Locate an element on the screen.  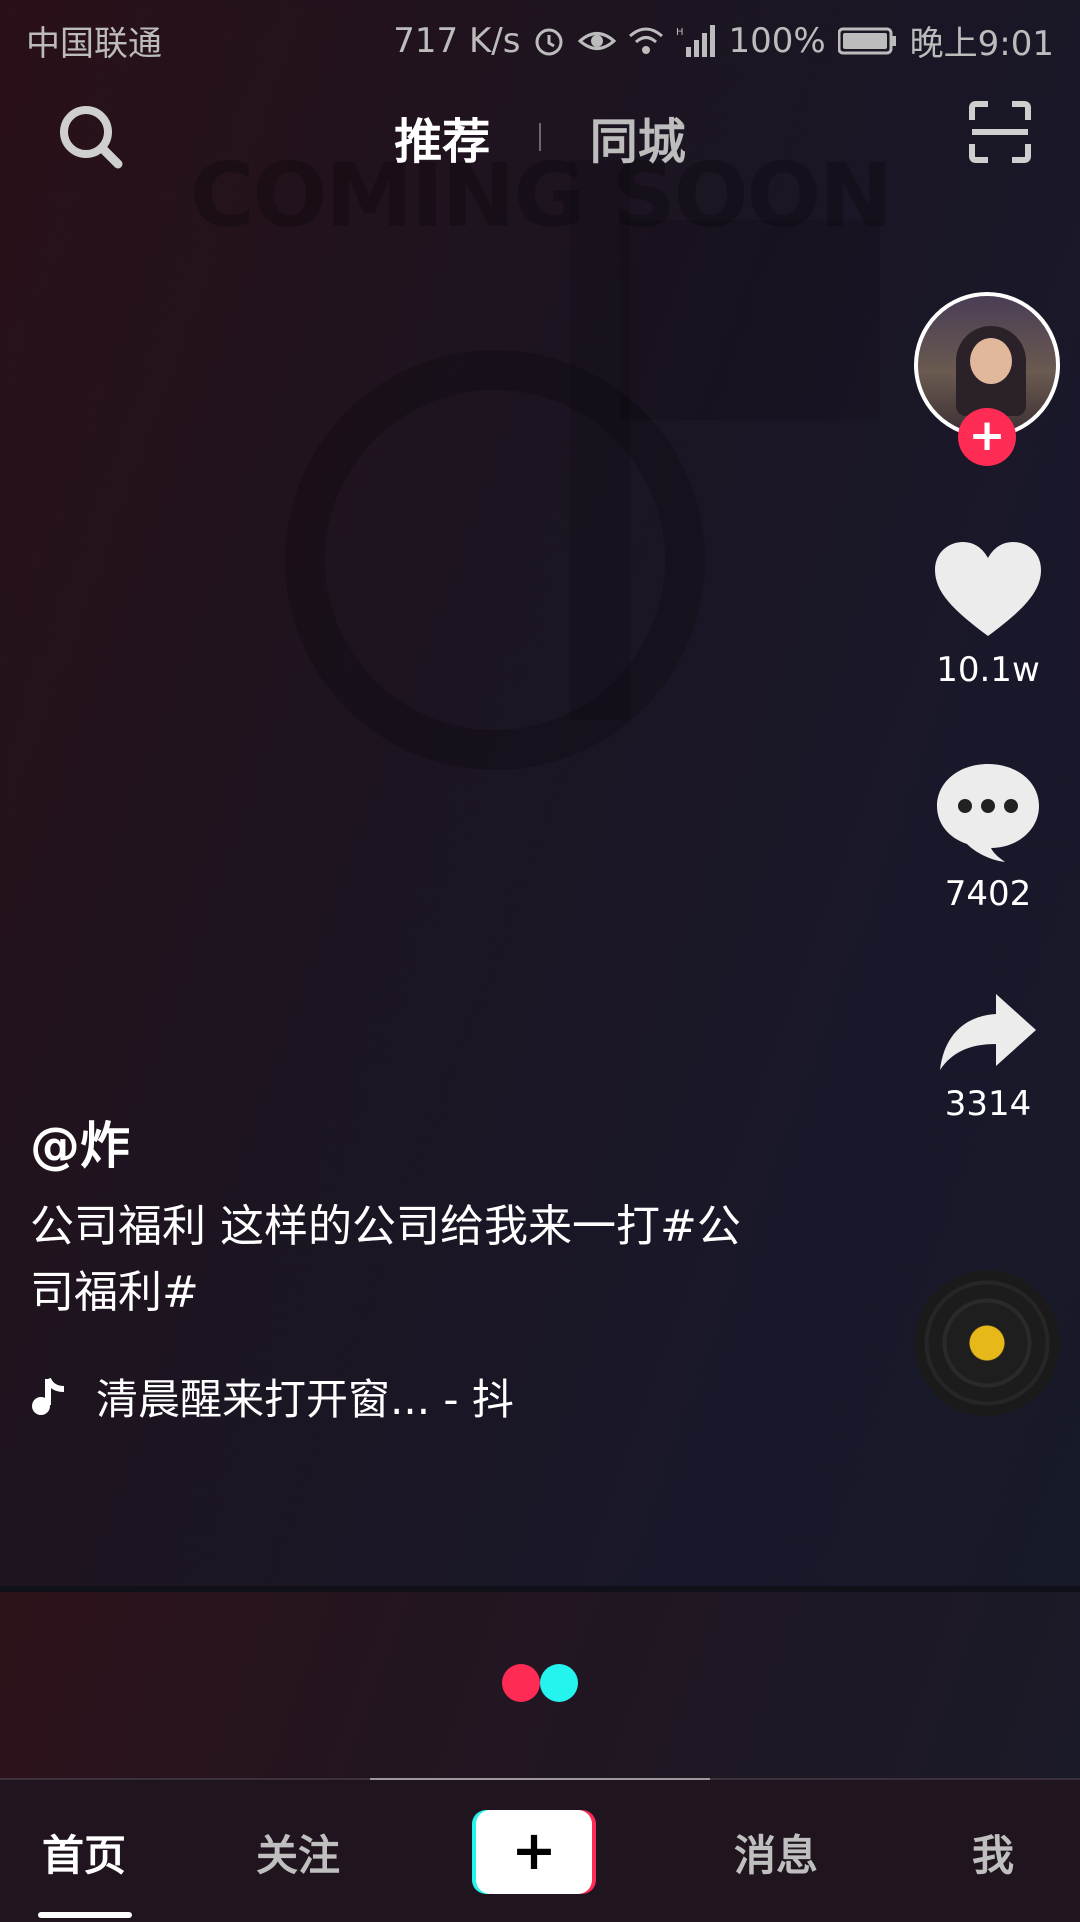
tab-home-indicator is located at coordinates (85, 1915).